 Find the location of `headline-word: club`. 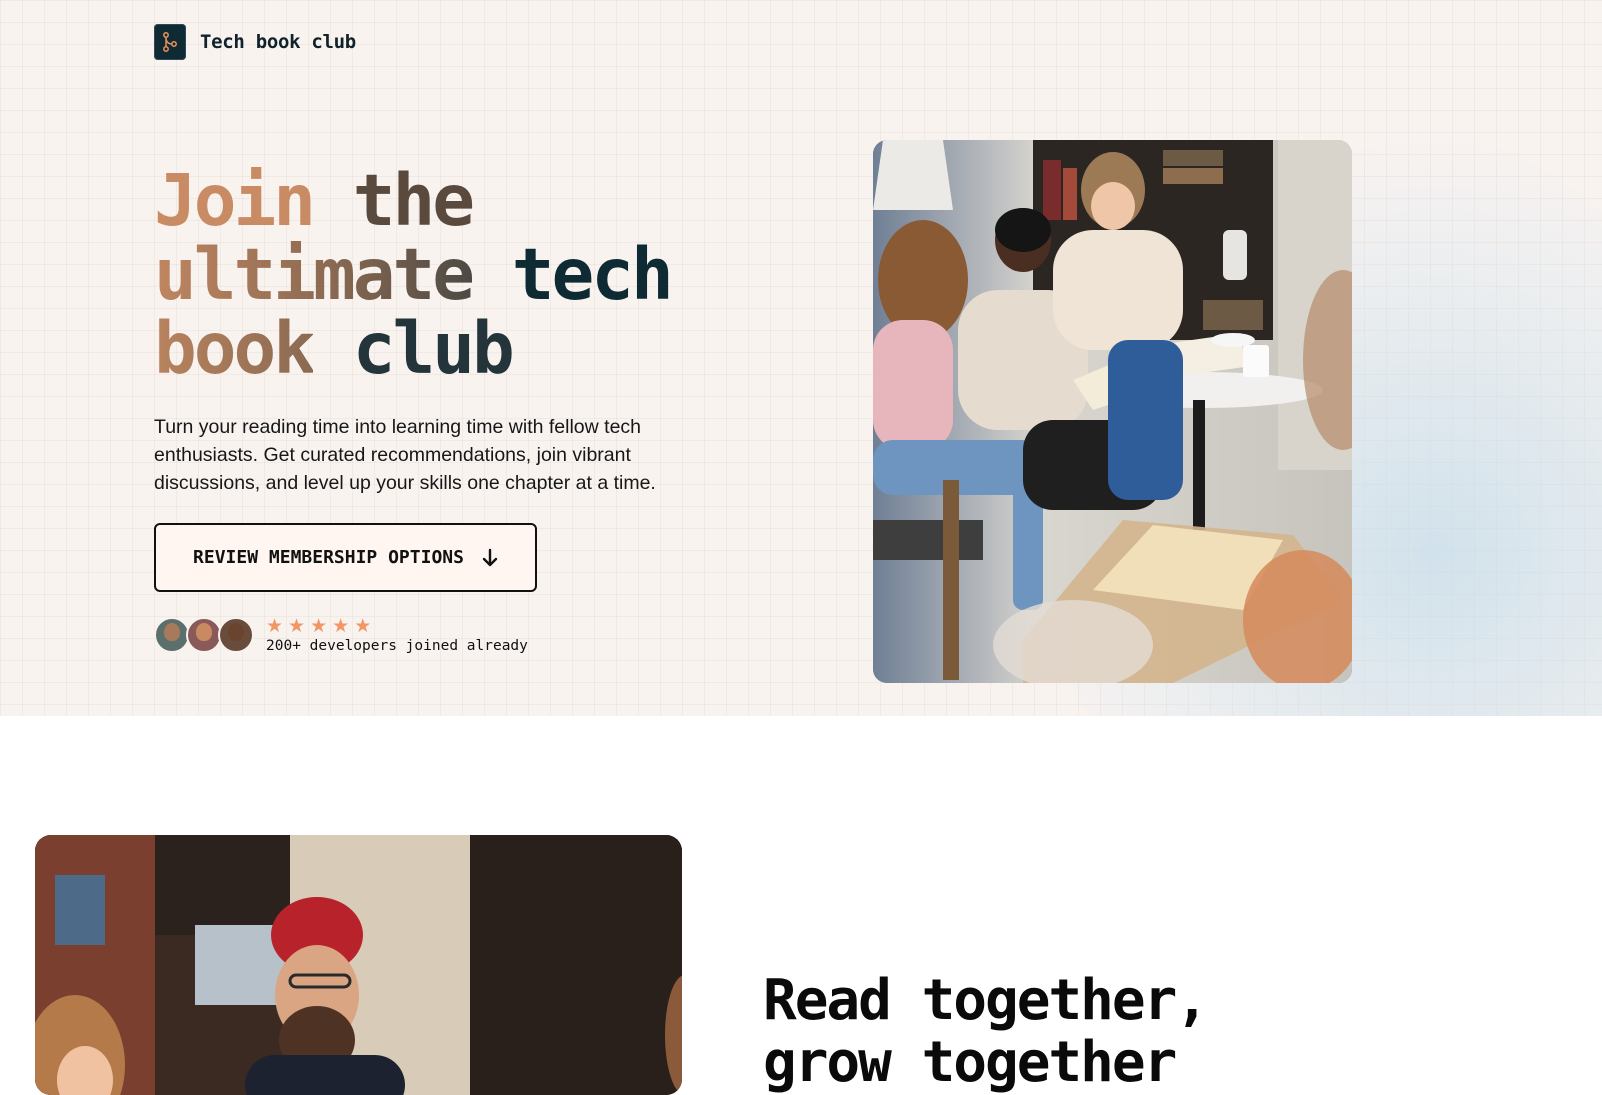

headline-word: club is located at coordinates (433, 348).